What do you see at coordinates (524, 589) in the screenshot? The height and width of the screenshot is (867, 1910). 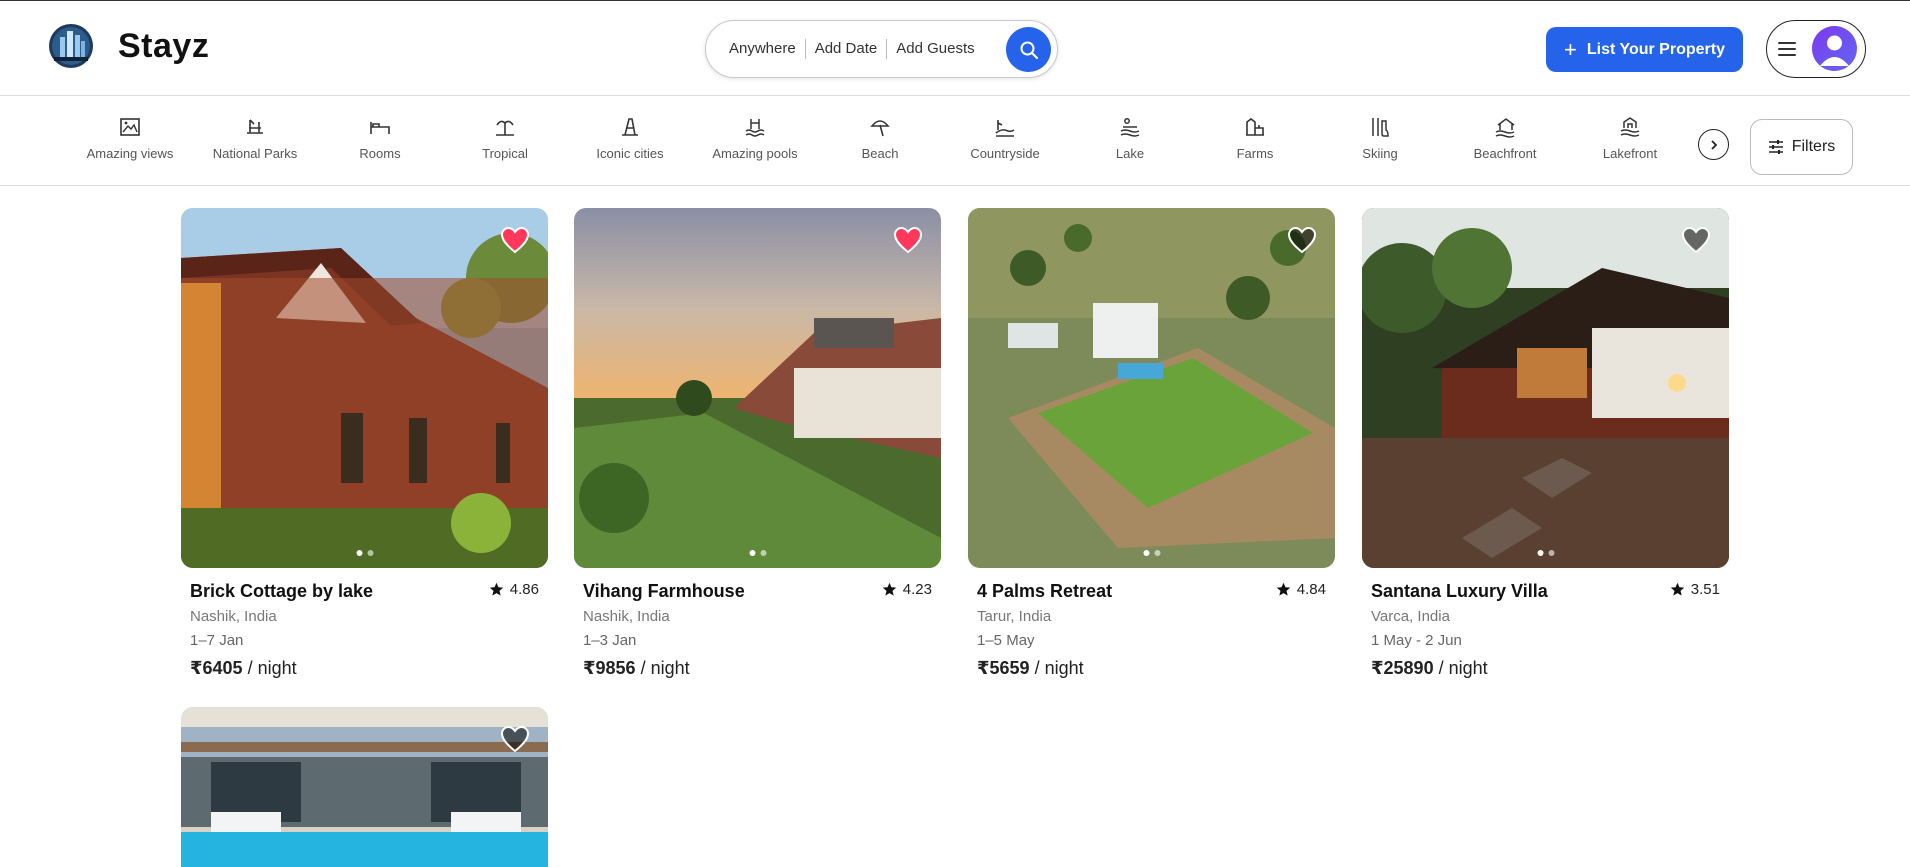 I see `rating-value: 4.86` at bounding box center [524, 589].